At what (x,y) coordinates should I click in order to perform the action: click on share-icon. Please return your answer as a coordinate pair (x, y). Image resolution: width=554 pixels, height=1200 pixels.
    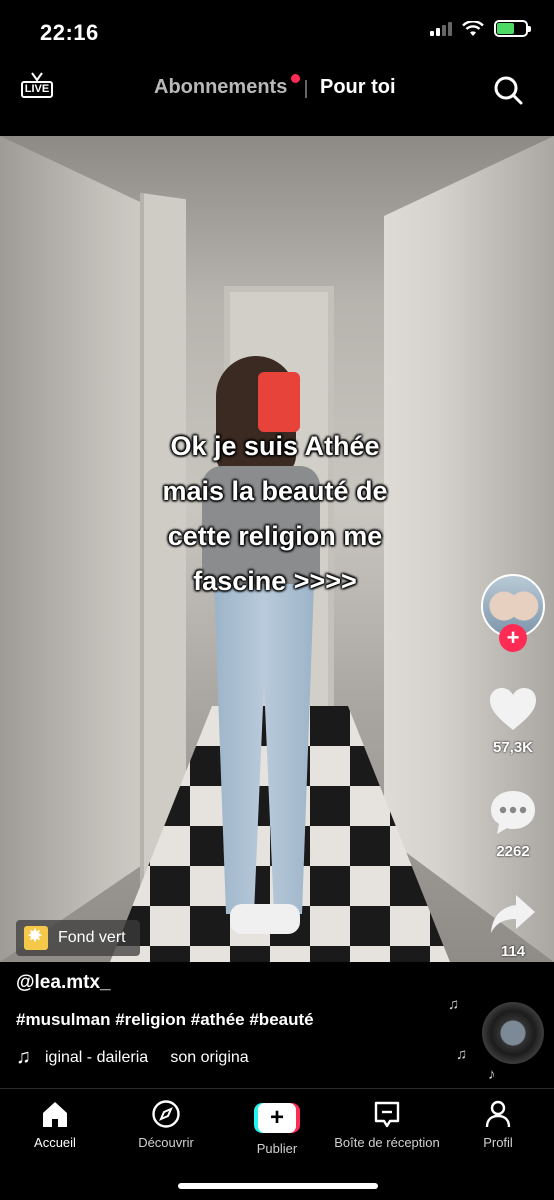
    Looking at the image, I should click on (513, 914).